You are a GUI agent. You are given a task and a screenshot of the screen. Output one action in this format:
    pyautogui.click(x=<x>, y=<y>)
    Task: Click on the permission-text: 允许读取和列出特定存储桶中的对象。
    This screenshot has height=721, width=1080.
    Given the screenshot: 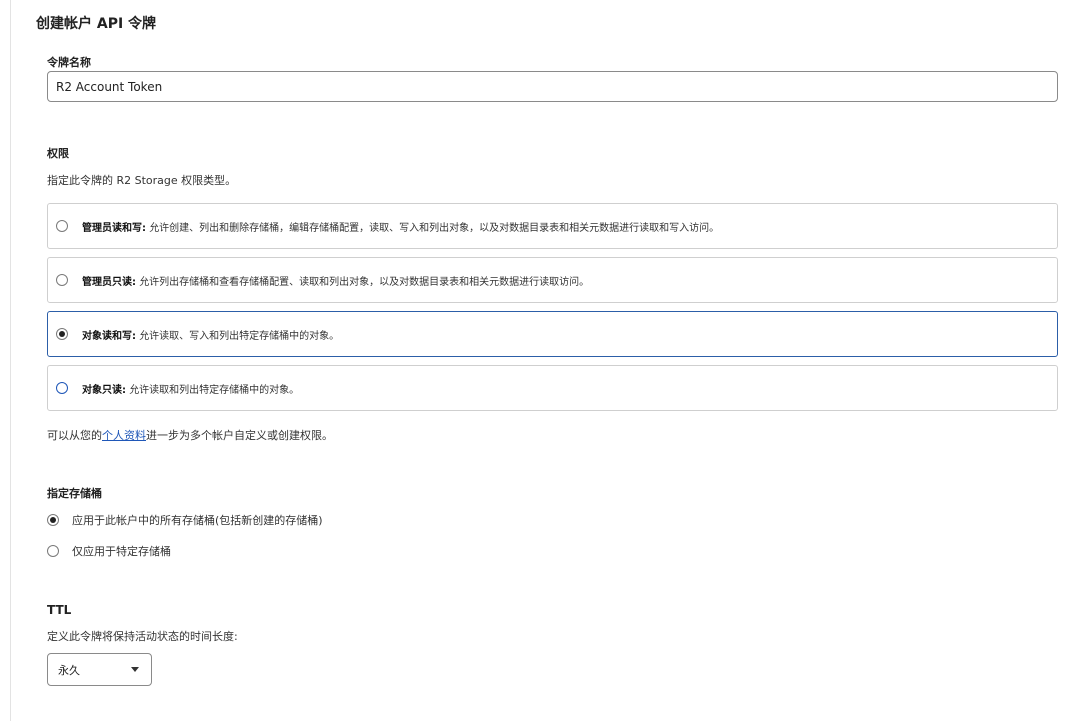 What is the action you would take?
    pyautogui.click(x=214, y=390)
    